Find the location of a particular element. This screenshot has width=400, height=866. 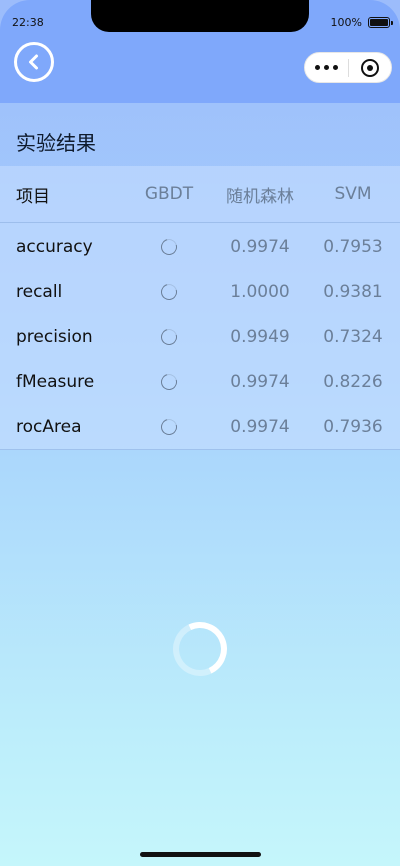

metric-name: fMeasure is located at coordinates (55, 381).